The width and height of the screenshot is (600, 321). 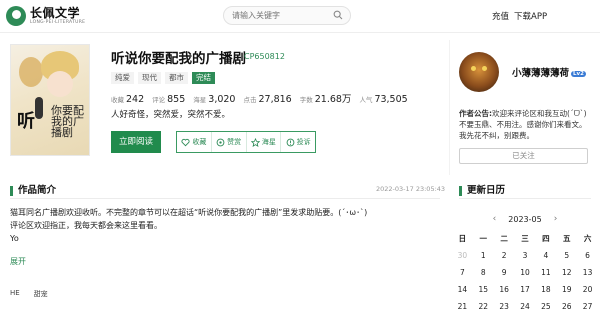 What do you see at coordinates (587, 289) in the screenshot?
I see `calendar-day: 20` at bounding box center [587, 289].